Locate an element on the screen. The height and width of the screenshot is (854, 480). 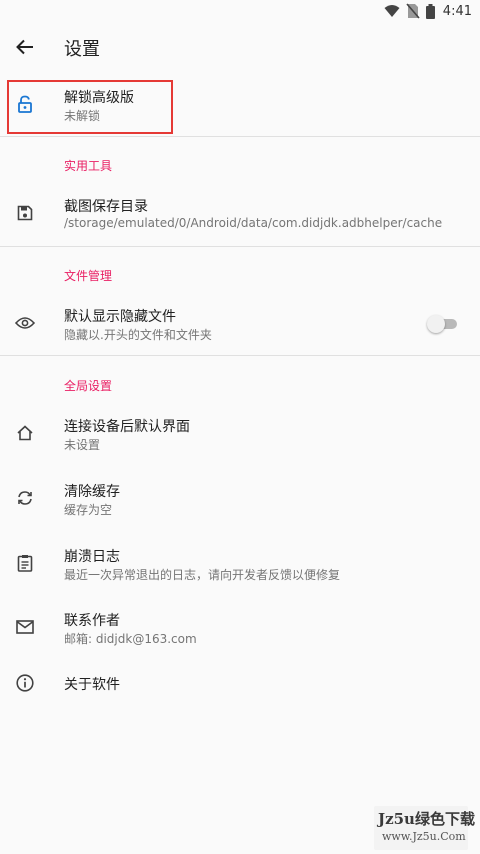
watermark: Jz5u绿色下载 www.Jz5u.Com is located at coordinates (424, 828).